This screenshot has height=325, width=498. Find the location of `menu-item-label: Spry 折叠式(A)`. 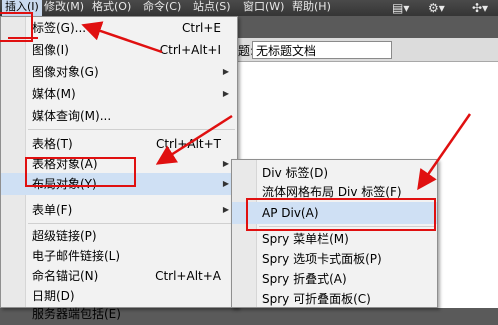

menu-item-label: Spry 折叠式(A) is located at coordinates (304, 279).